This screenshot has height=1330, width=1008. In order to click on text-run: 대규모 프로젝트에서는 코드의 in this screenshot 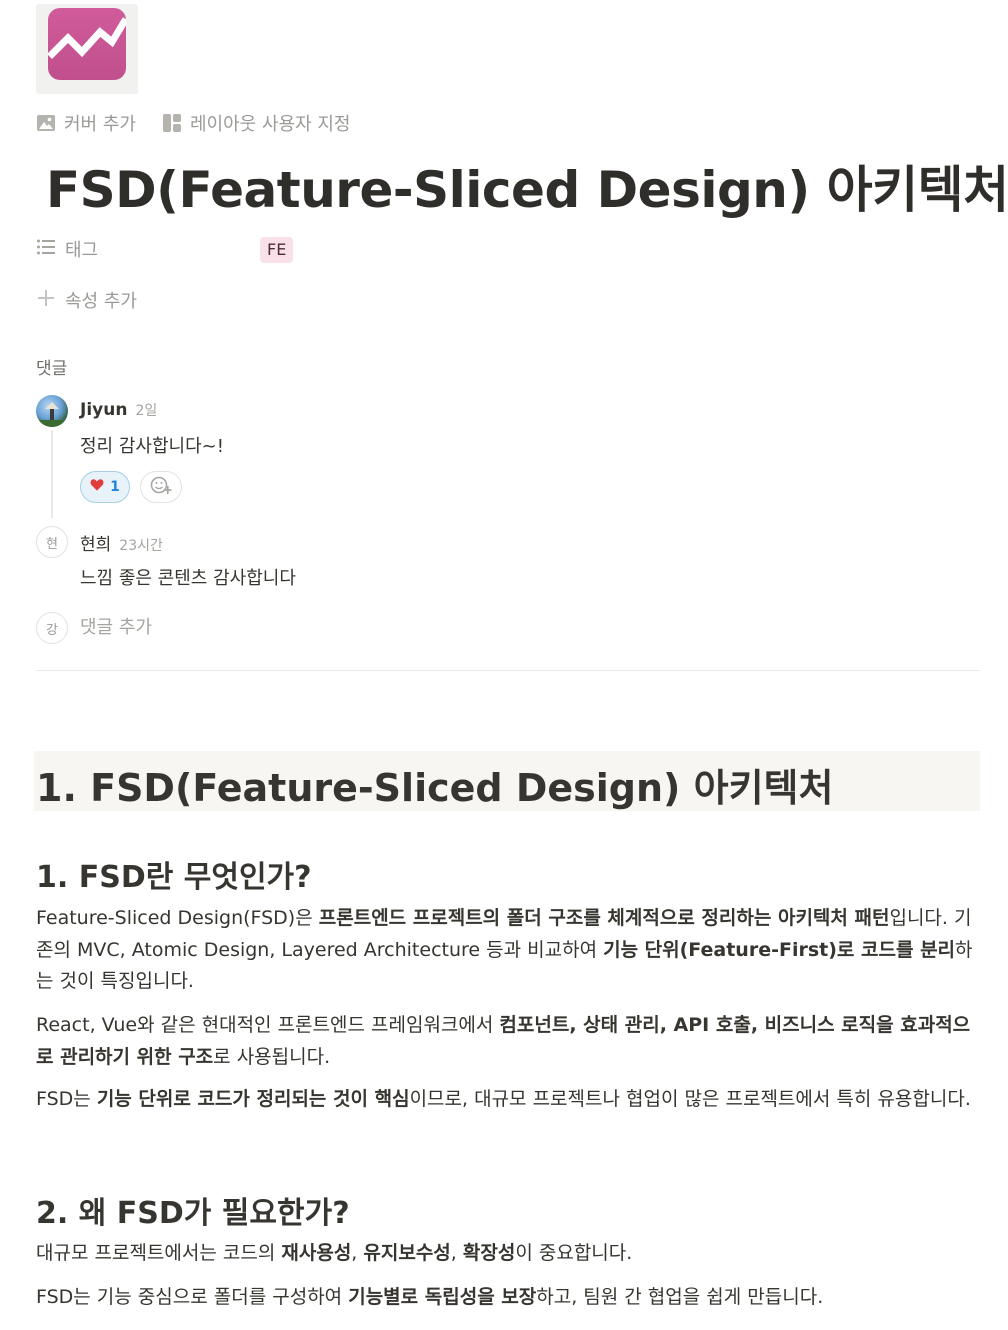, I will do `click(159, 1253)`.